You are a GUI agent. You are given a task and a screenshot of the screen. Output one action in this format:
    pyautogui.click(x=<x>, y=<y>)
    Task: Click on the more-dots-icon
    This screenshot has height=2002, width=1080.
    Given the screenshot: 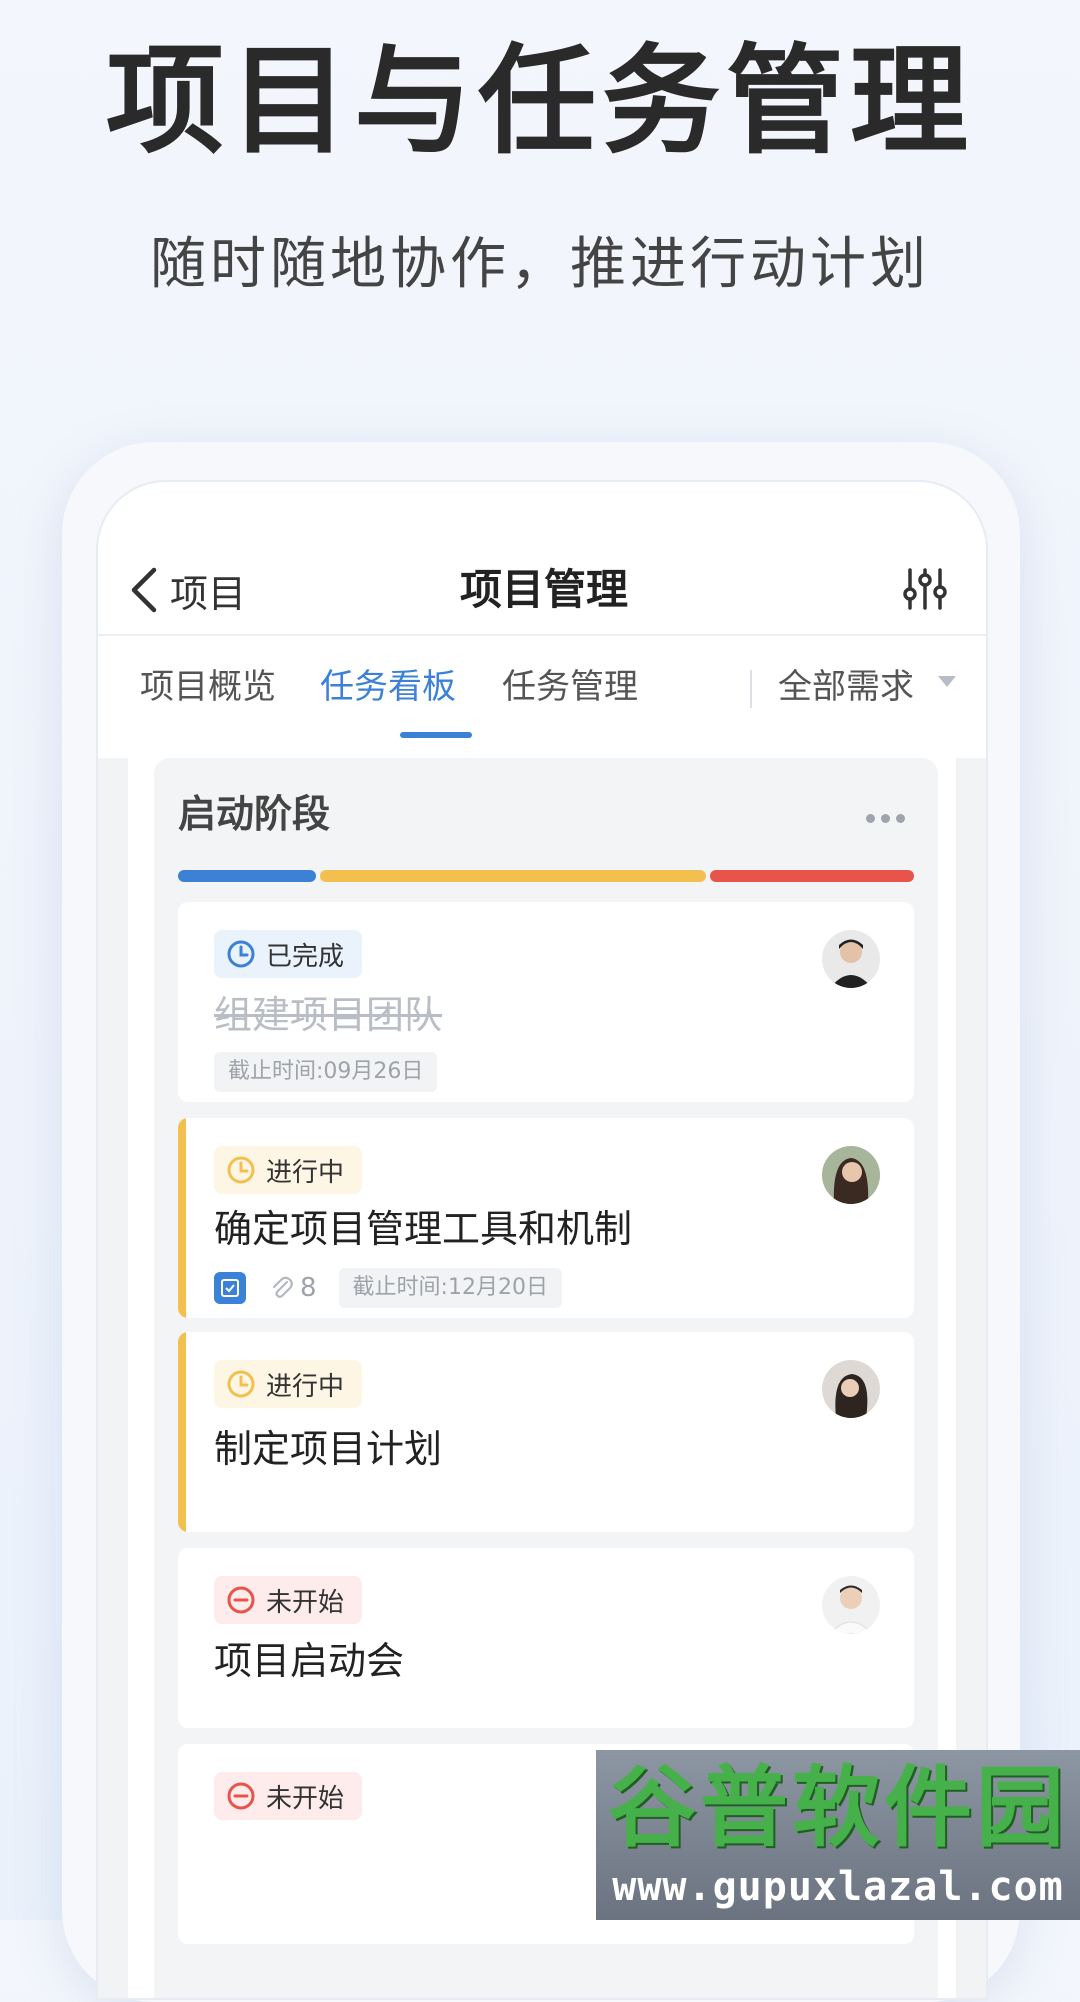 What is the action you would take?
    pyautogui.click(x=889, y=815)
    